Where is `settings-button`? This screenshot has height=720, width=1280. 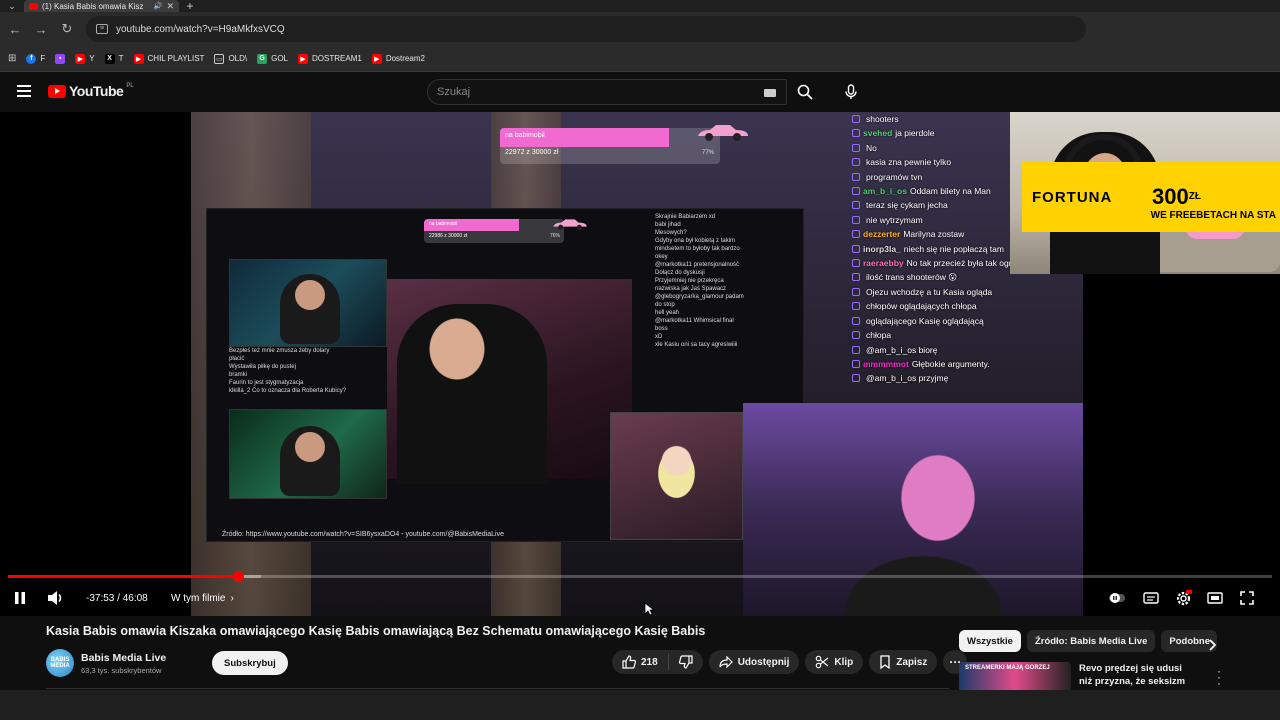 settings-button is located at coordinates (1183, 598).